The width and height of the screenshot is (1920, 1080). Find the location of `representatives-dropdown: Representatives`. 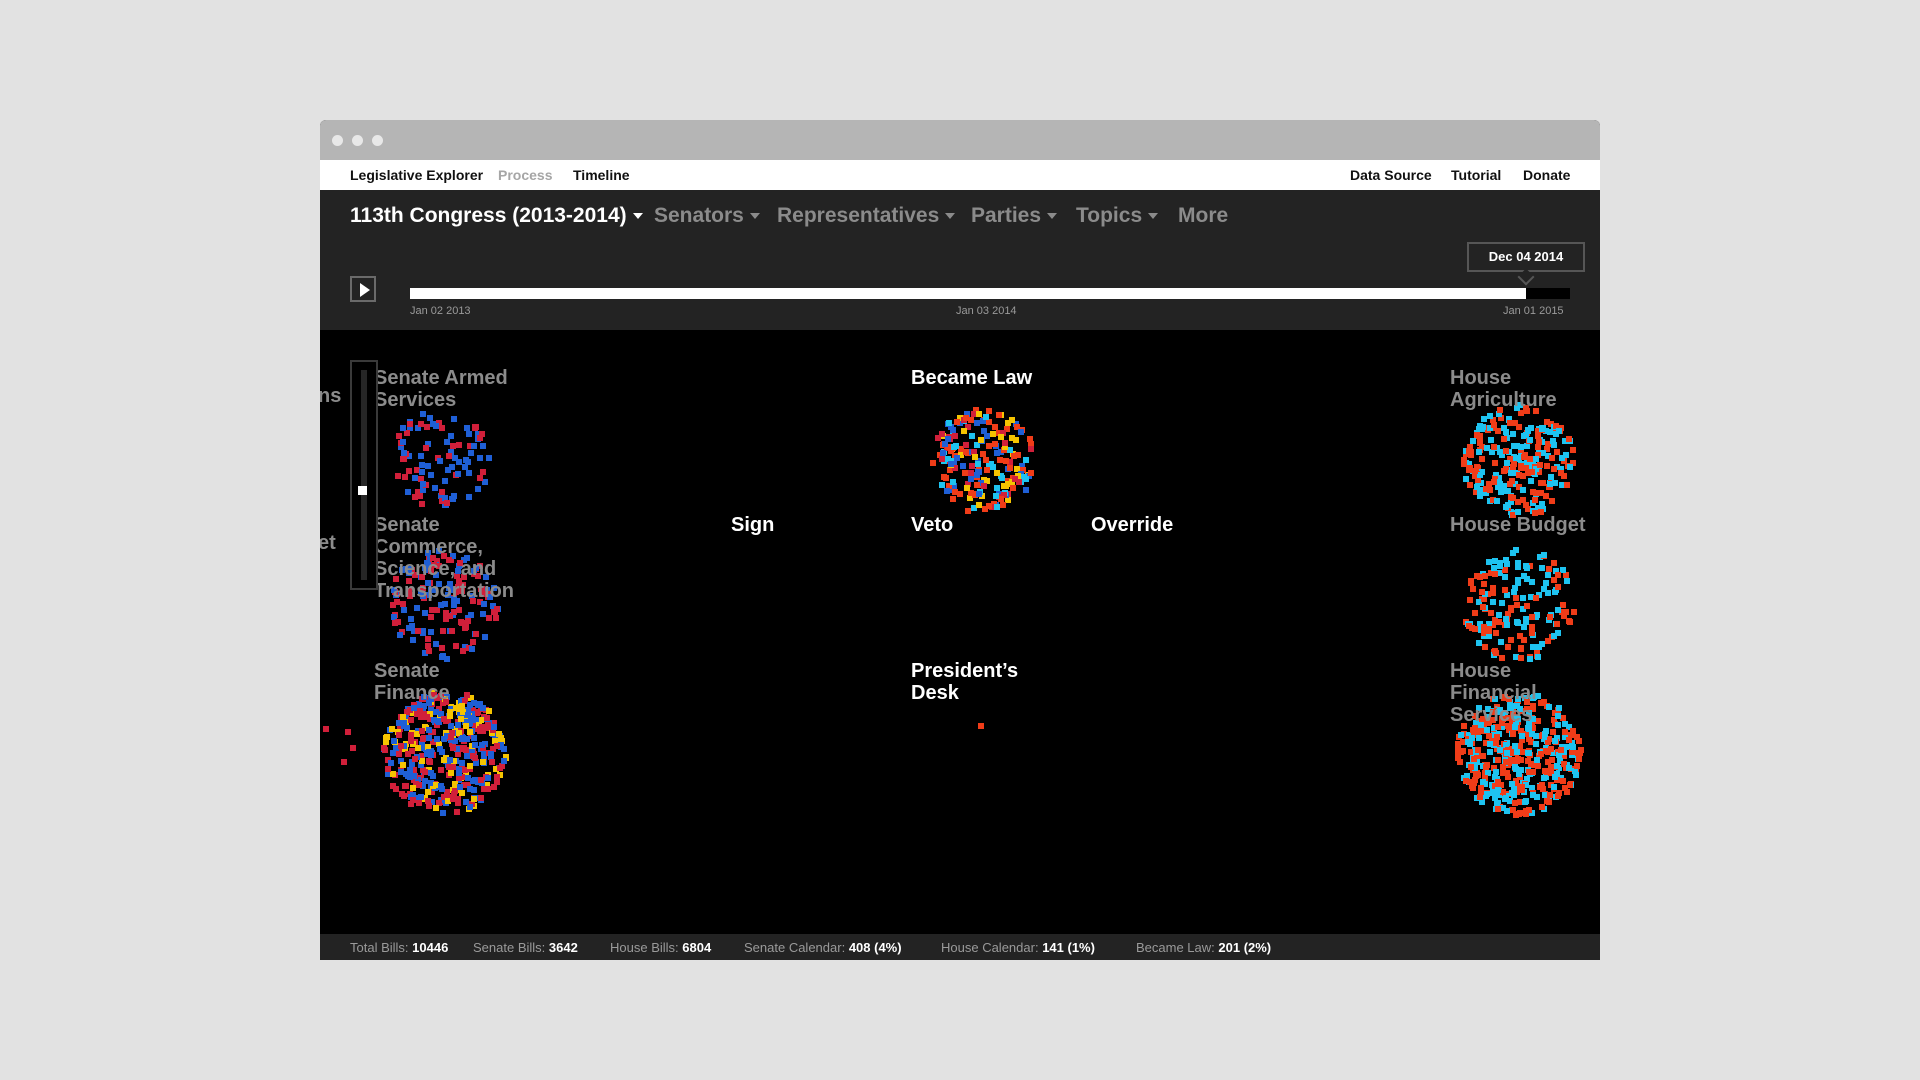

representatives-dropdown: Representatives is located at coordinates (866, 216).